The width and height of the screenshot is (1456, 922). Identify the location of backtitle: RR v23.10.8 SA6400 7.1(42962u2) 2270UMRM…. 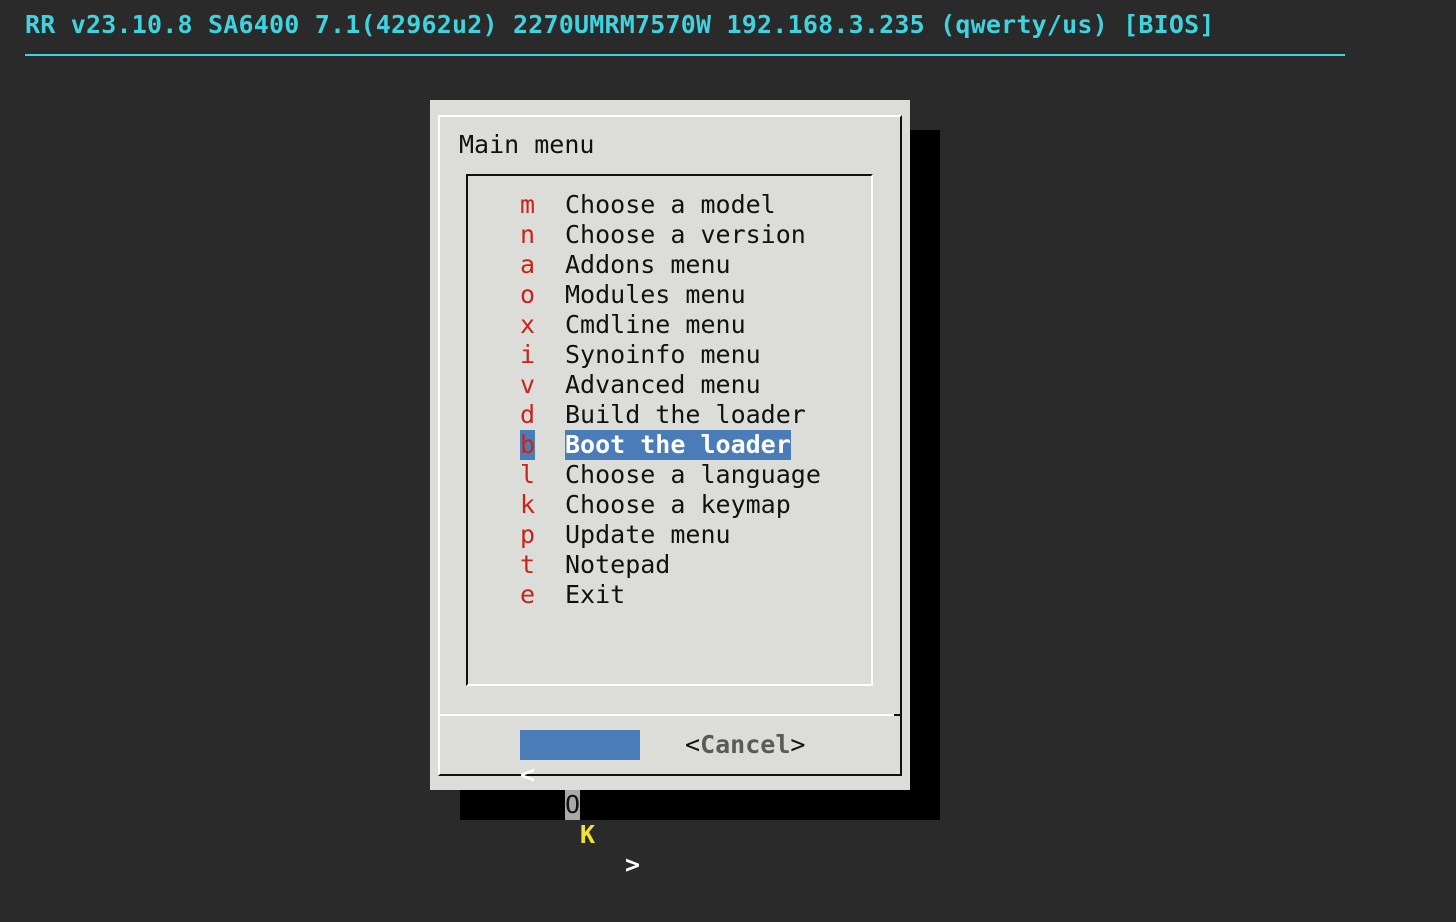
(620, 24).